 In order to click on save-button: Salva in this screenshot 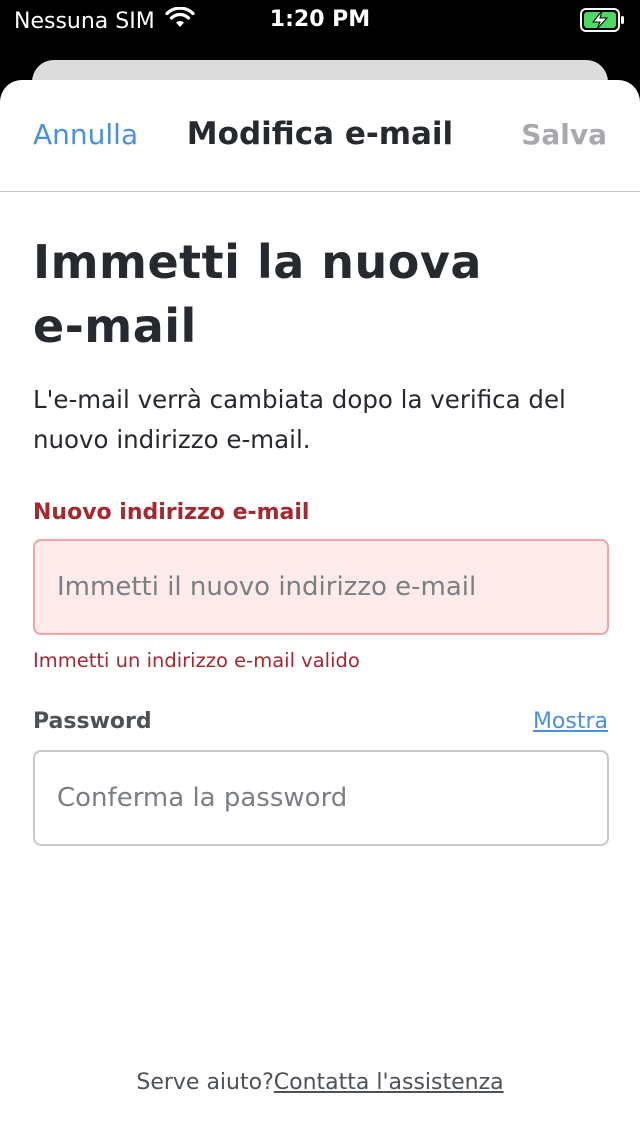, I will do `click(564, 134)`.